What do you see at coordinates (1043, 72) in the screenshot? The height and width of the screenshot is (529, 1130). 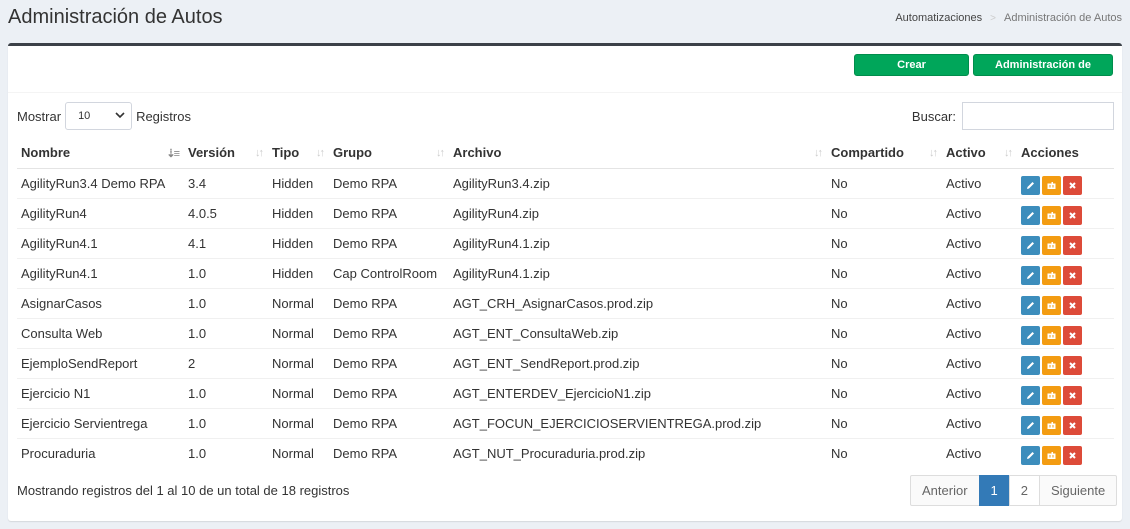 I see `administracion-archivos-button: Administración de Archivos` at bounding box center [1043, 72].